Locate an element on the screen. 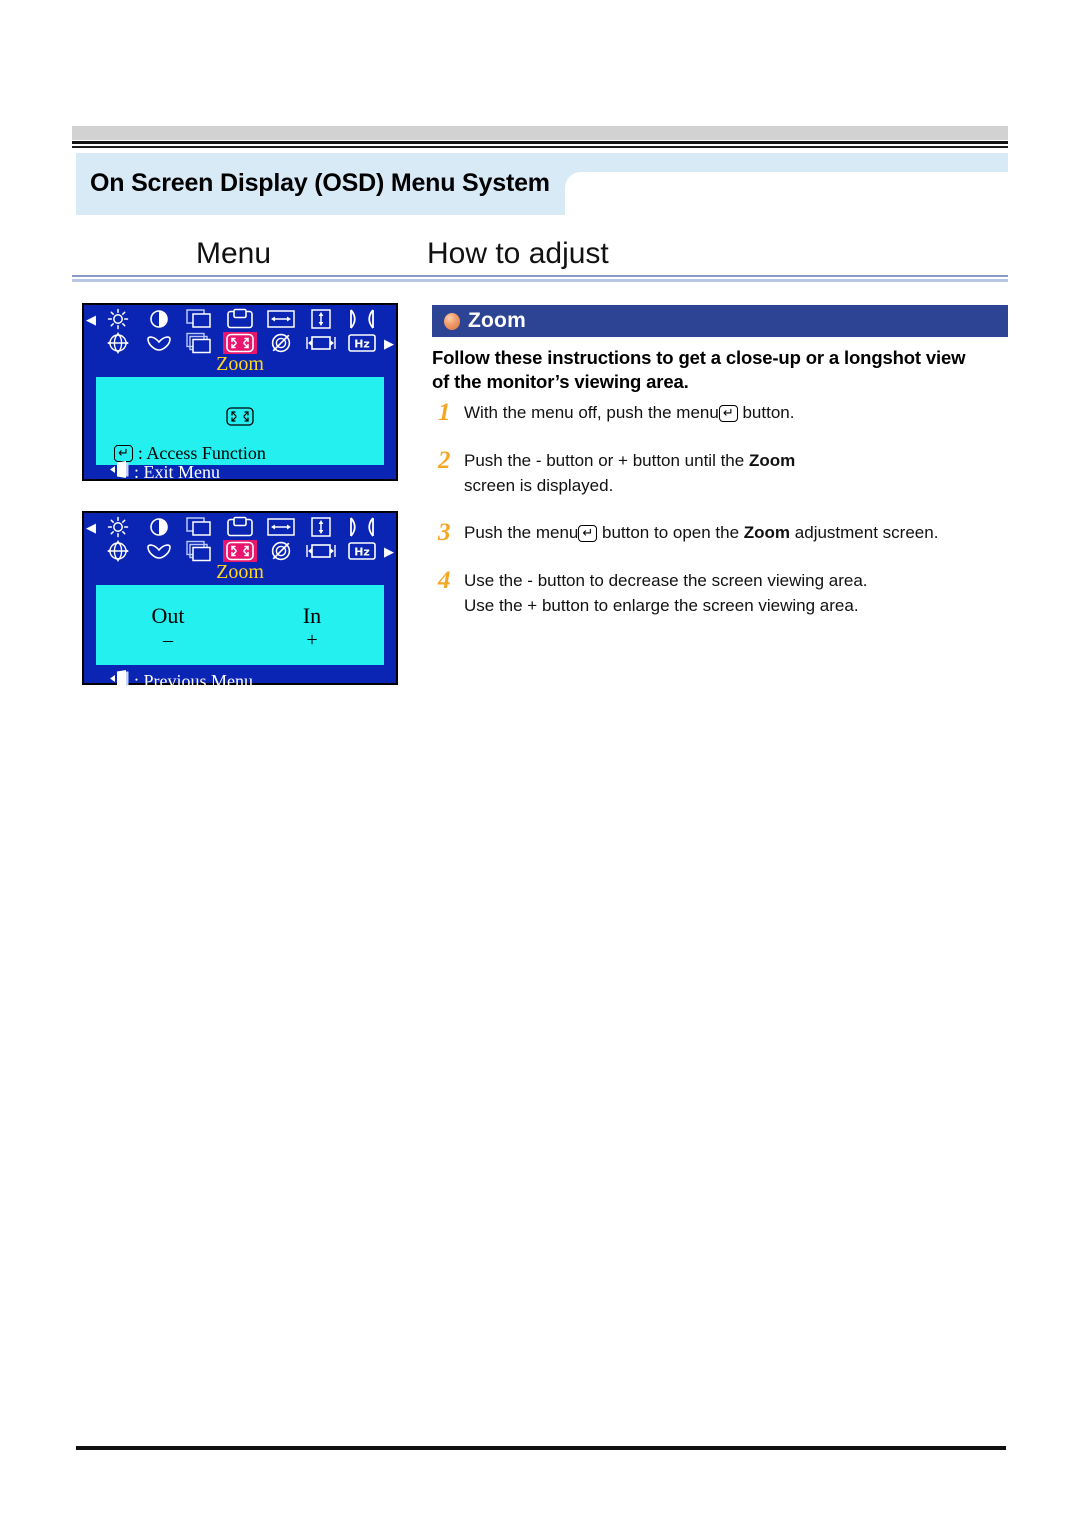  footer-rule is located at coordinates (541, 1448).